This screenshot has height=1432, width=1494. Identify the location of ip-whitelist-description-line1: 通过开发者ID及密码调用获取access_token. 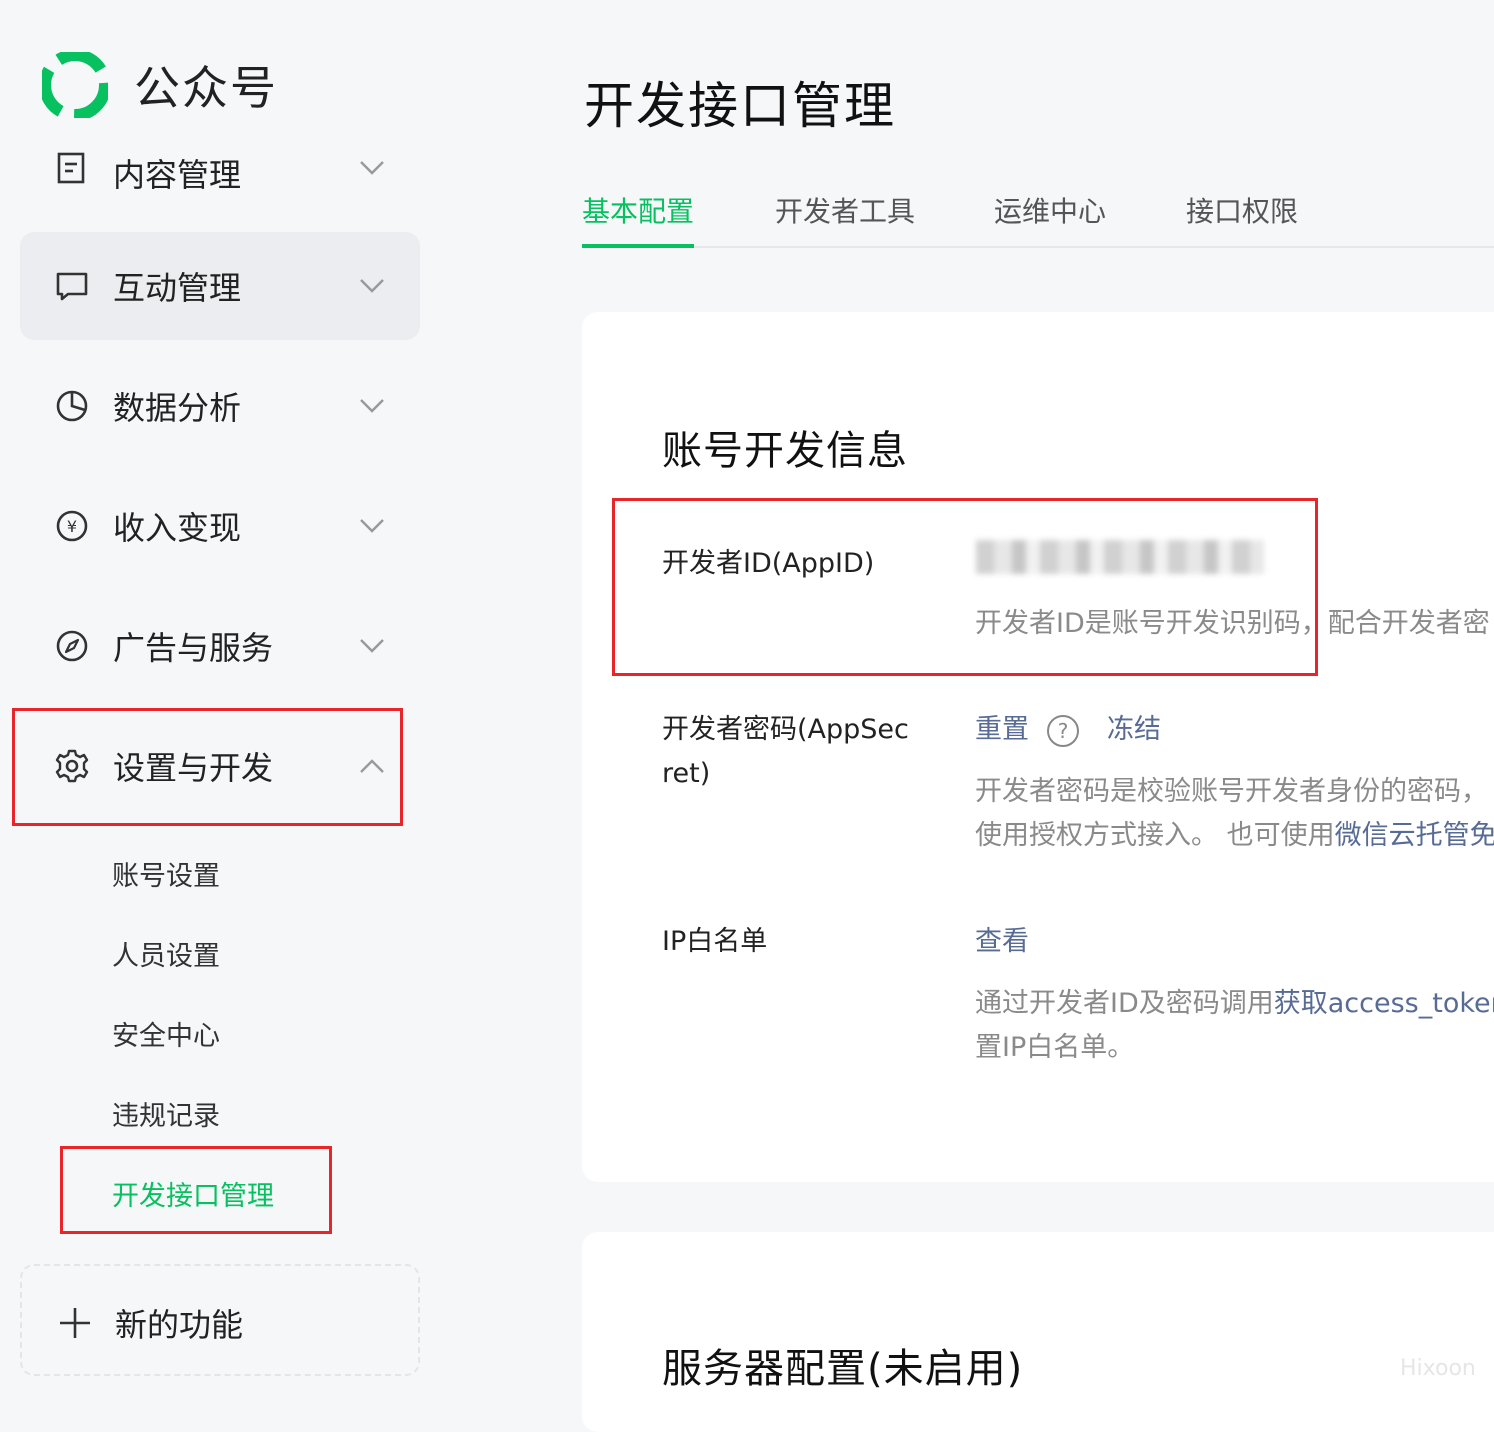
(1234, 1004).